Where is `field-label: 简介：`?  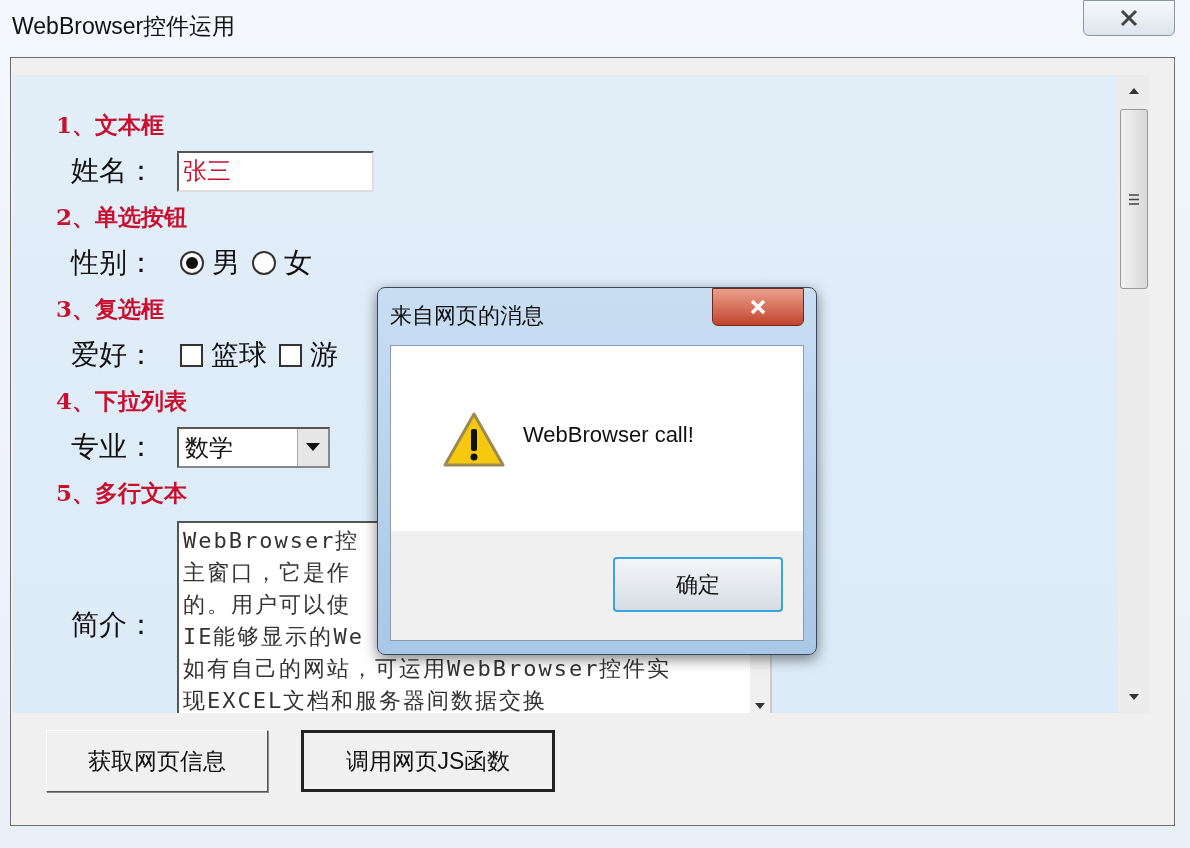
field-label: 简介： is located at coordinates (113, 625).